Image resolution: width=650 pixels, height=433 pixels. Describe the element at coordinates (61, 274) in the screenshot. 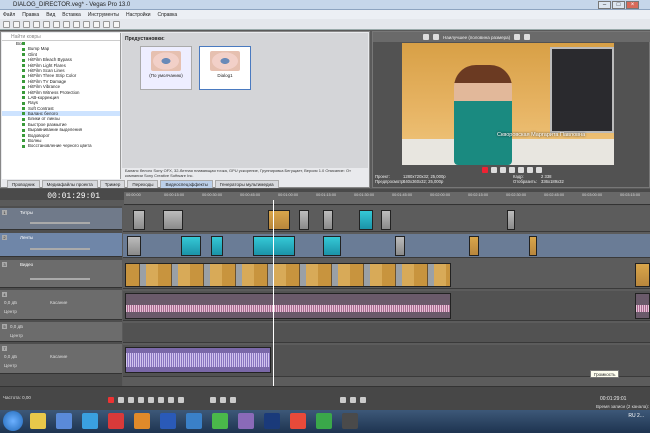

I see `track-header-video: 3 Видео` at that location.